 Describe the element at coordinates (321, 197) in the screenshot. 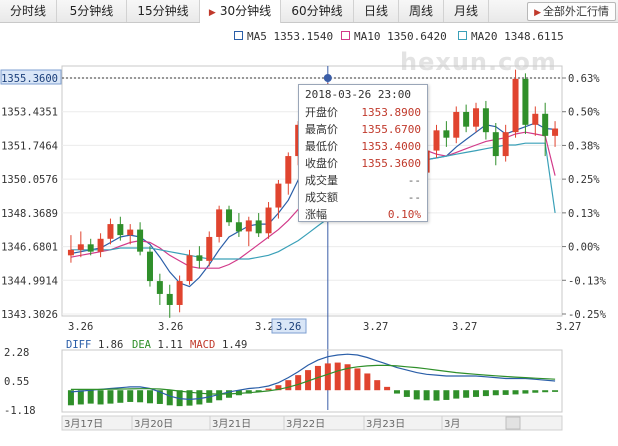

I see `tooltip-label: 成交额` at that location.